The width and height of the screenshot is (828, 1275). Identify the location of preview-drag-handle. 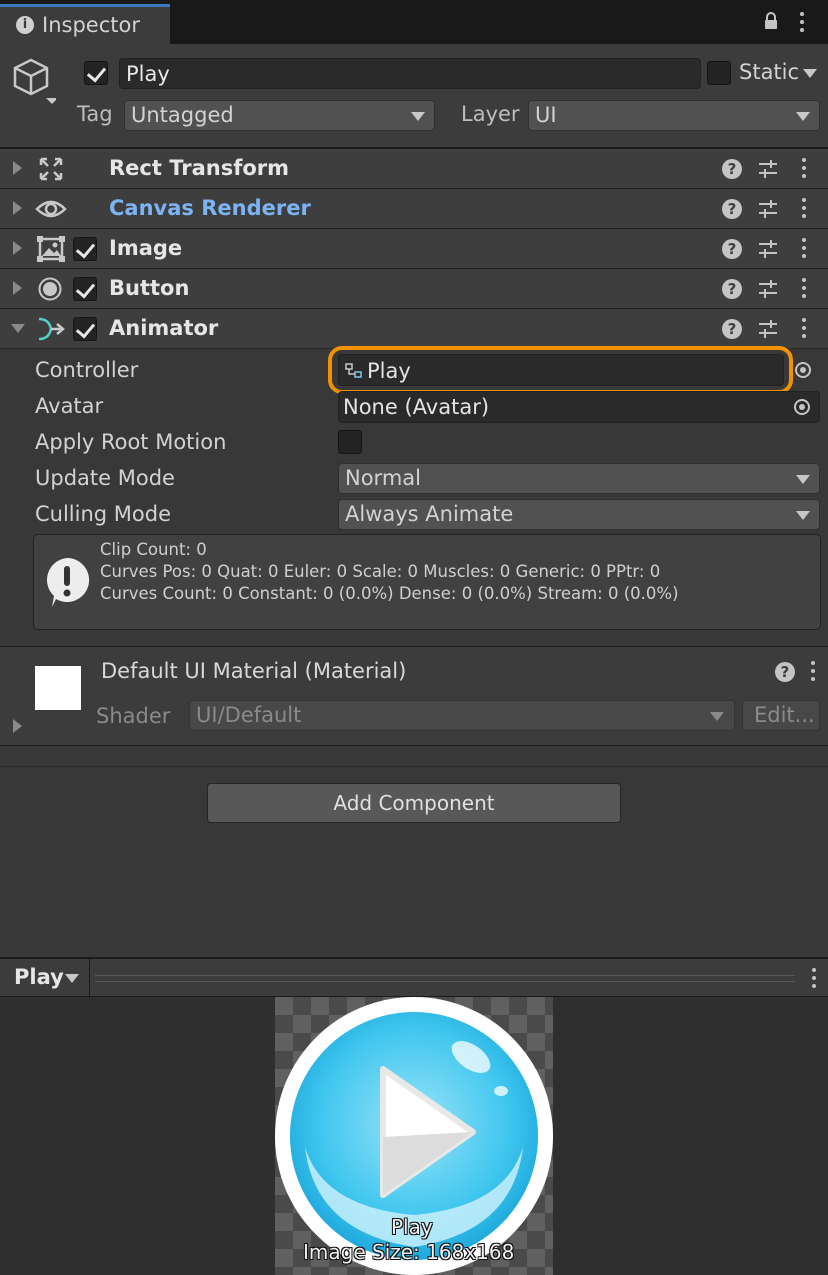
(445, 978).